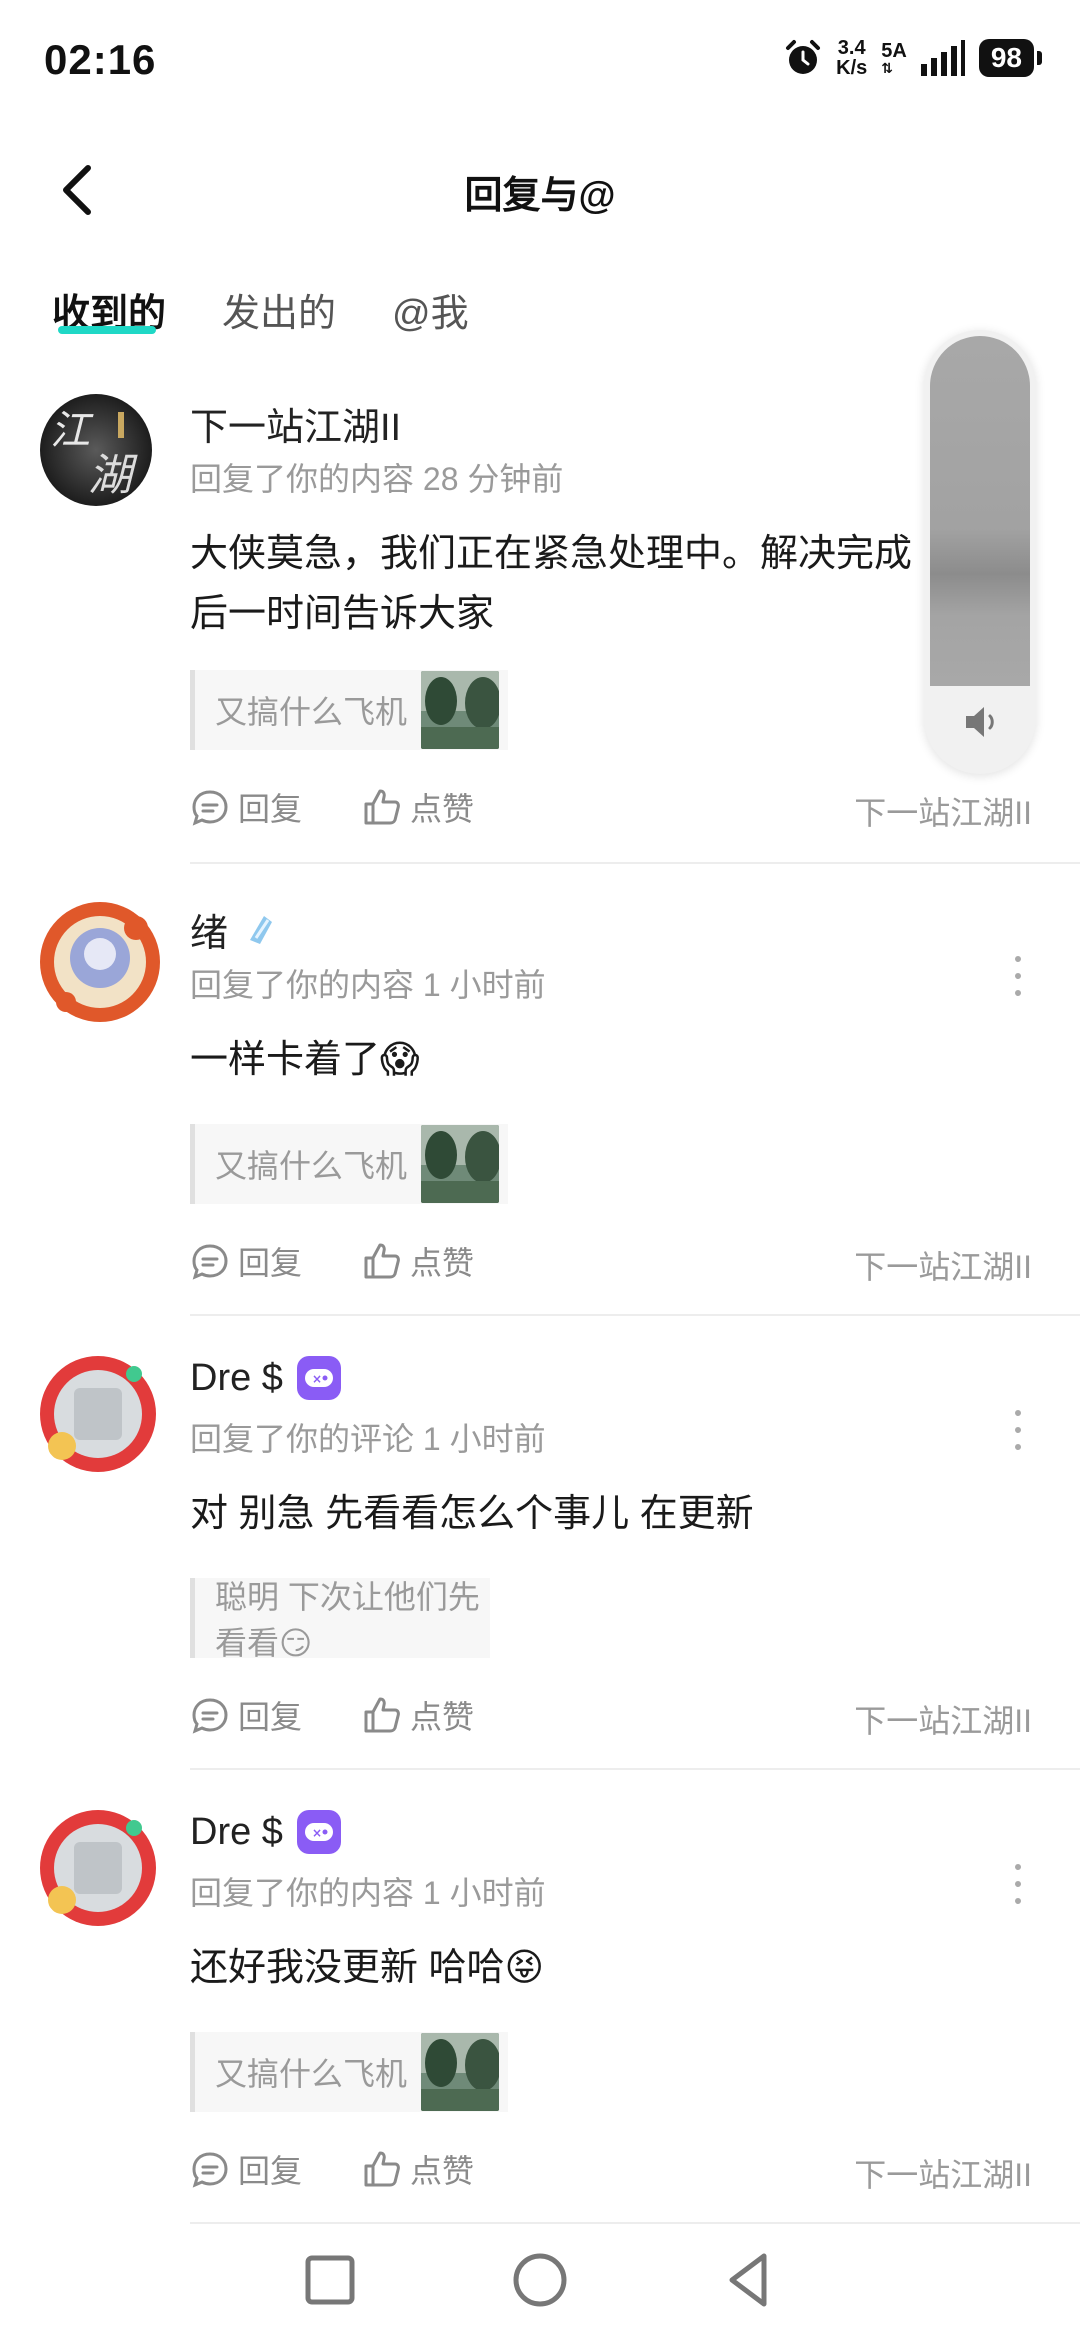 The image size is (1080, 2330). I want to click on badge-icon, so click(261, 929).